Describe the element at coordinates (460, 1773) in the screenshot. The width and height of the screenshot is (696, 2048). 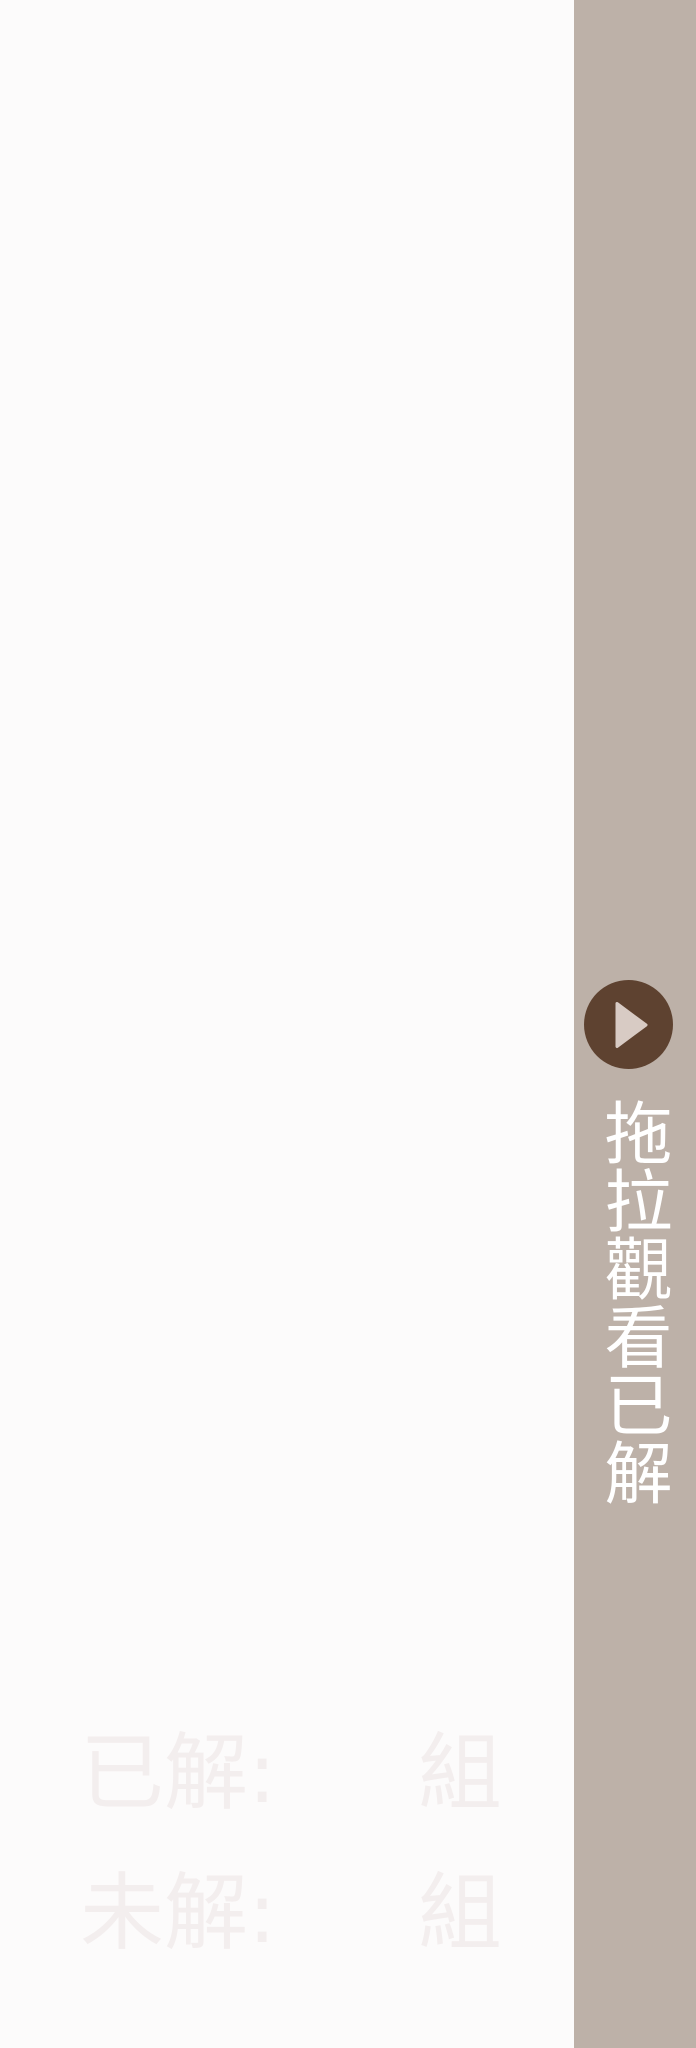
I see `solved-unit: 組` at that location.